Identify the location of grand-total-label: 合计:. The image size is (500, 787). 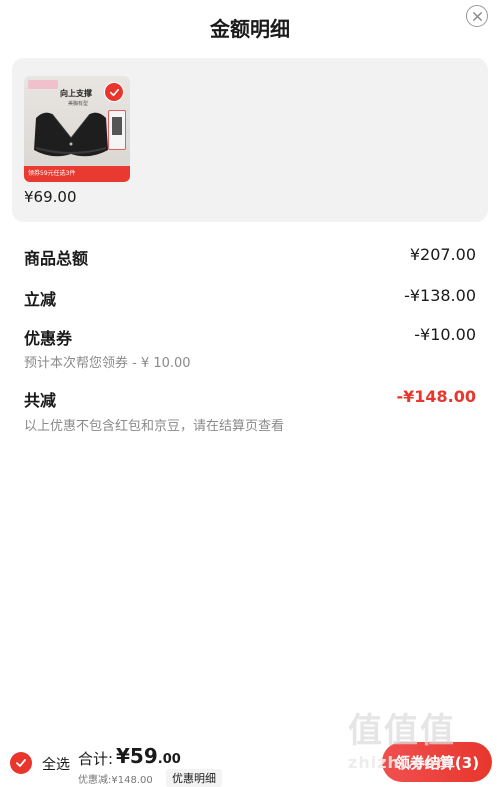
(96, 759).